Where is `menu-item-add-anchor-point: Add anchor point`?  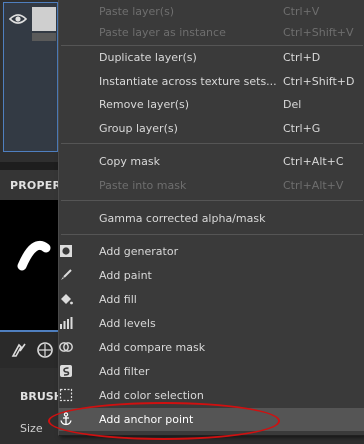
menu-item-add-anchor-point: Add anchor point is located at coordinates (211, 419).